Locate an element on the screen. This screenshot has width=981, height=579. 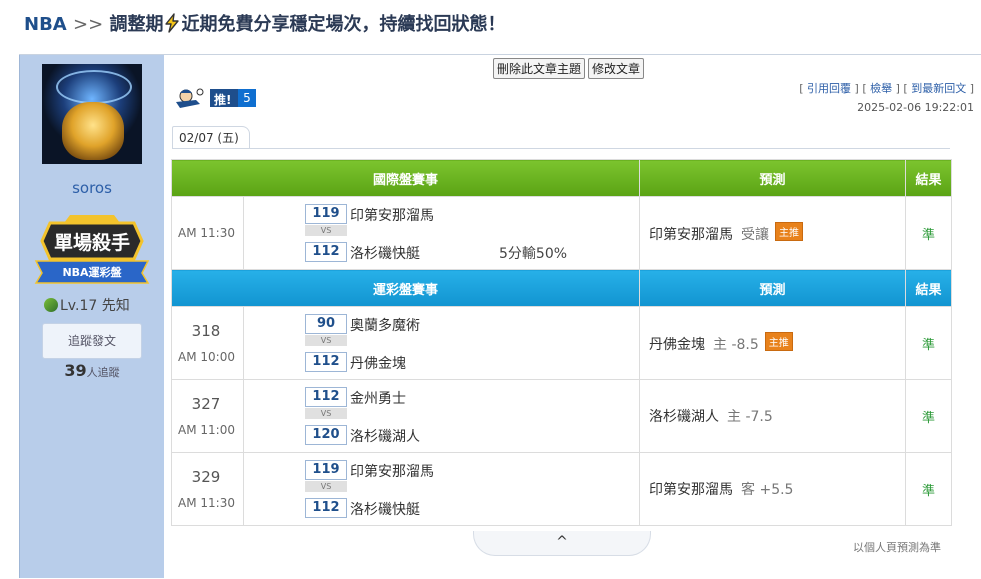
quote-link: 引用回覆 is located at coordinates (829, 88).